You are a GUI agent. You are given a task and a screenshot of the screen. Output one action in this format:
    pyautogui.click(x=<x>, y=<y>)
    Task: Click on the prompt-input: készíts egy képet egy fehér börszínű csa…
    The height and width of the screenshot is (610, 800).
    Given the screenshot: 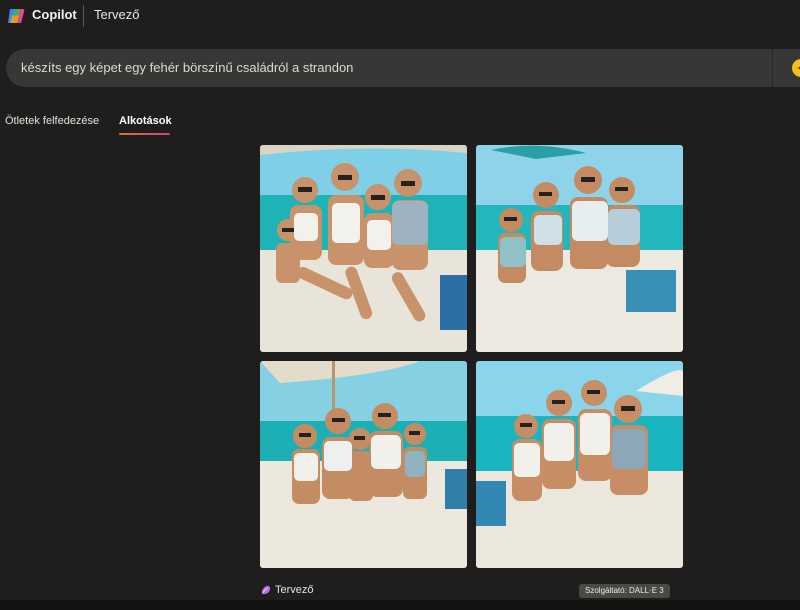 What is the action you would take?
    pyautogui.click(x=187, y=67)
    